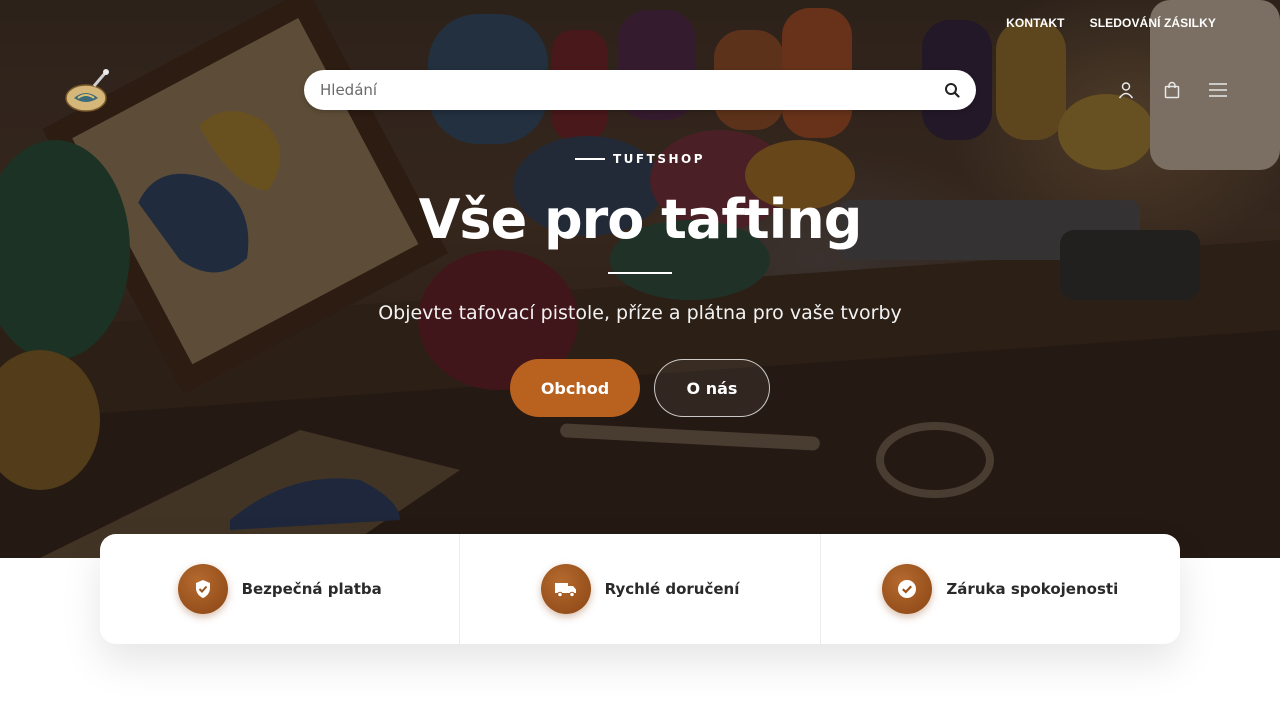  I want to click on shop-button: Obchod, so click(575, 388).